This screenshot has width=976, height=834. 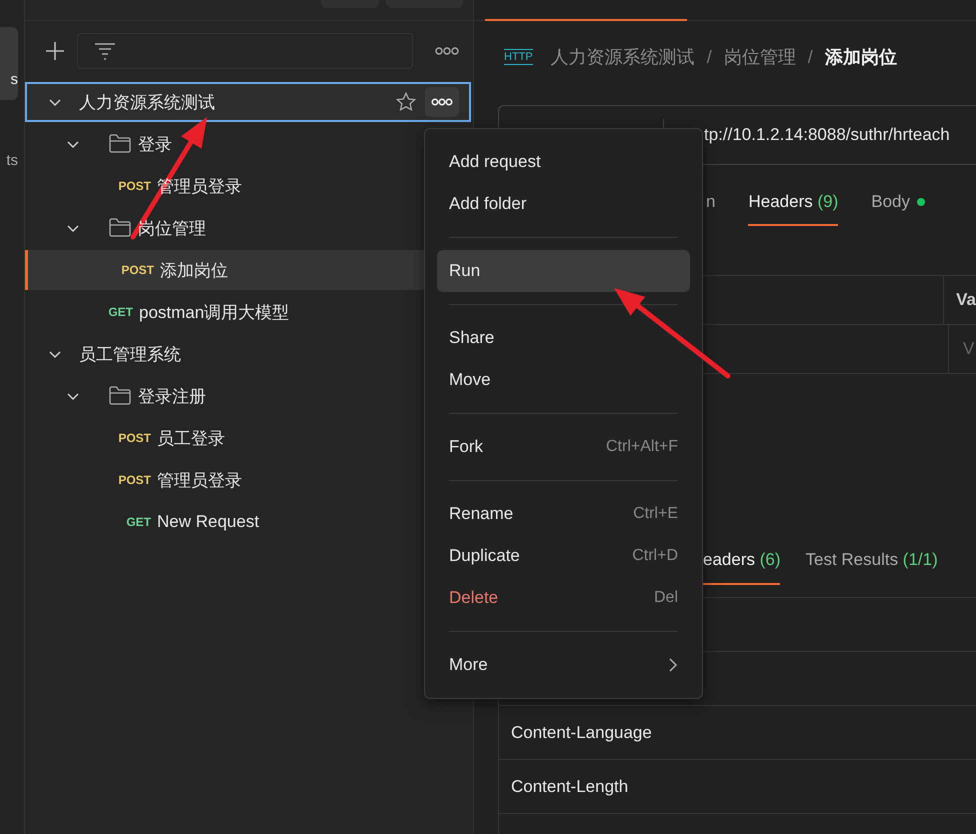 I want to click on column-header: Va, so click(x=965, y=300).